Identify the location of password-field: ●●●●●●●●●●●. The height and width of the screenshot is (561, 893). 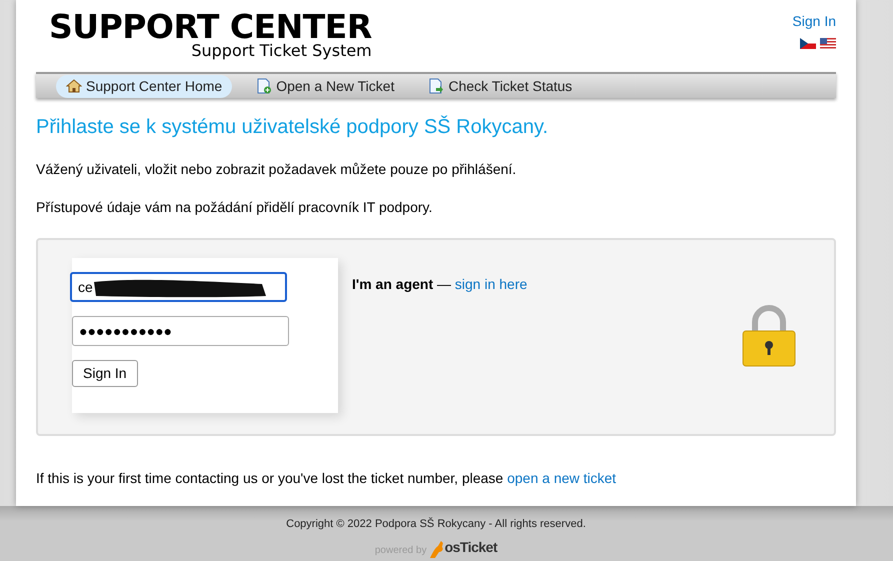
(180, 331).